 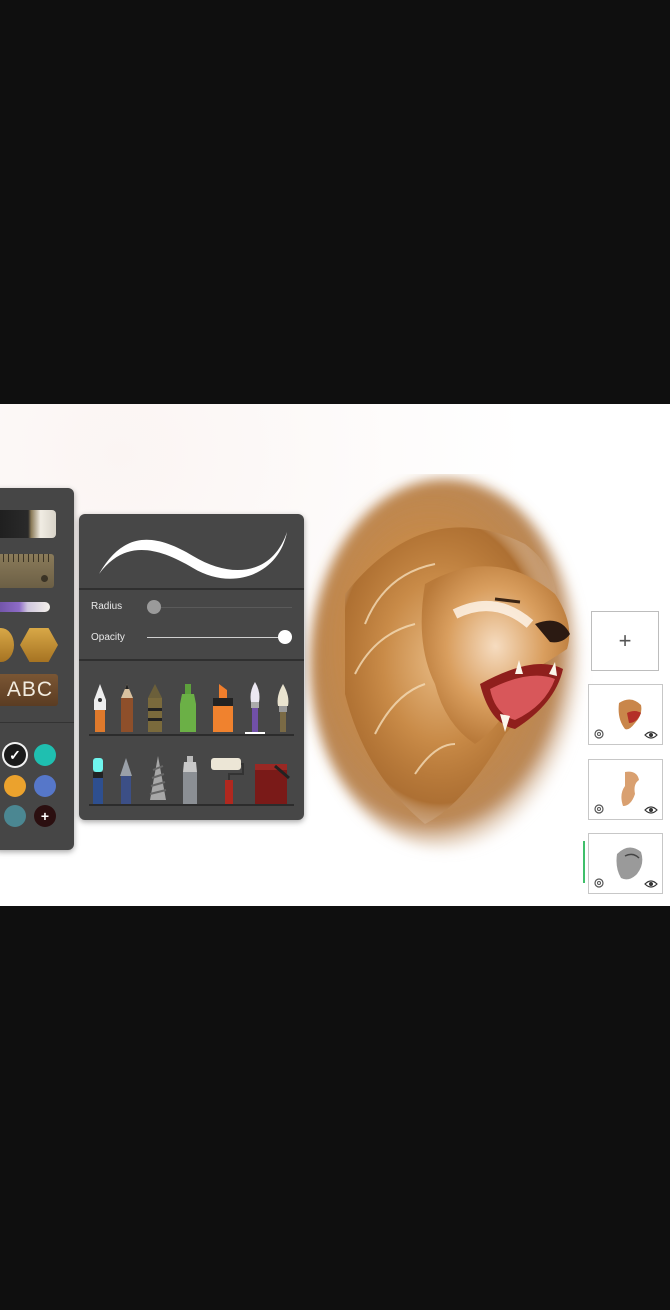 What do you see at coordinates (100, 708) in the screenshot?
I see `fountain-pen-brush` at bounding box center [100, 708].